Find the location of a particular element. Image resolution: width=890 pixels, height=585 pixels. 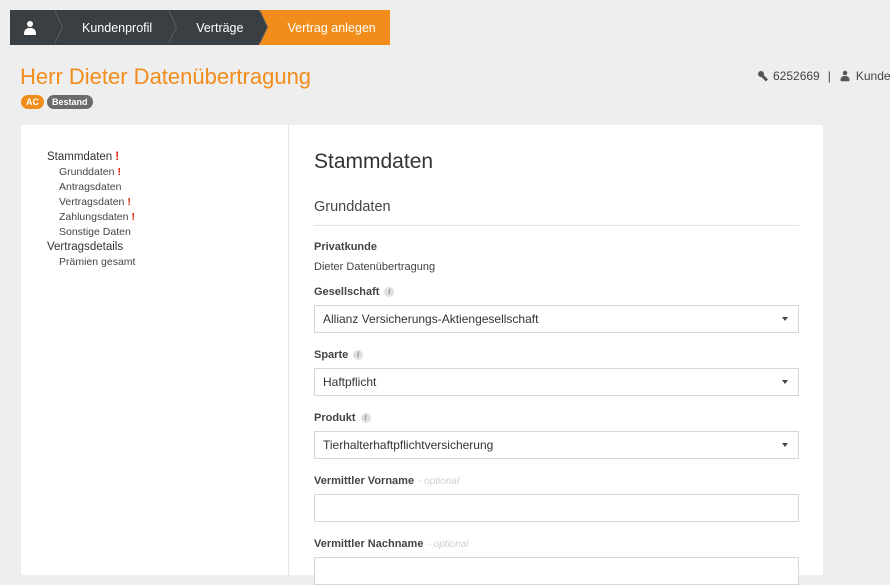

badge-bestand: Bestand is located at coordinates (70, 102).